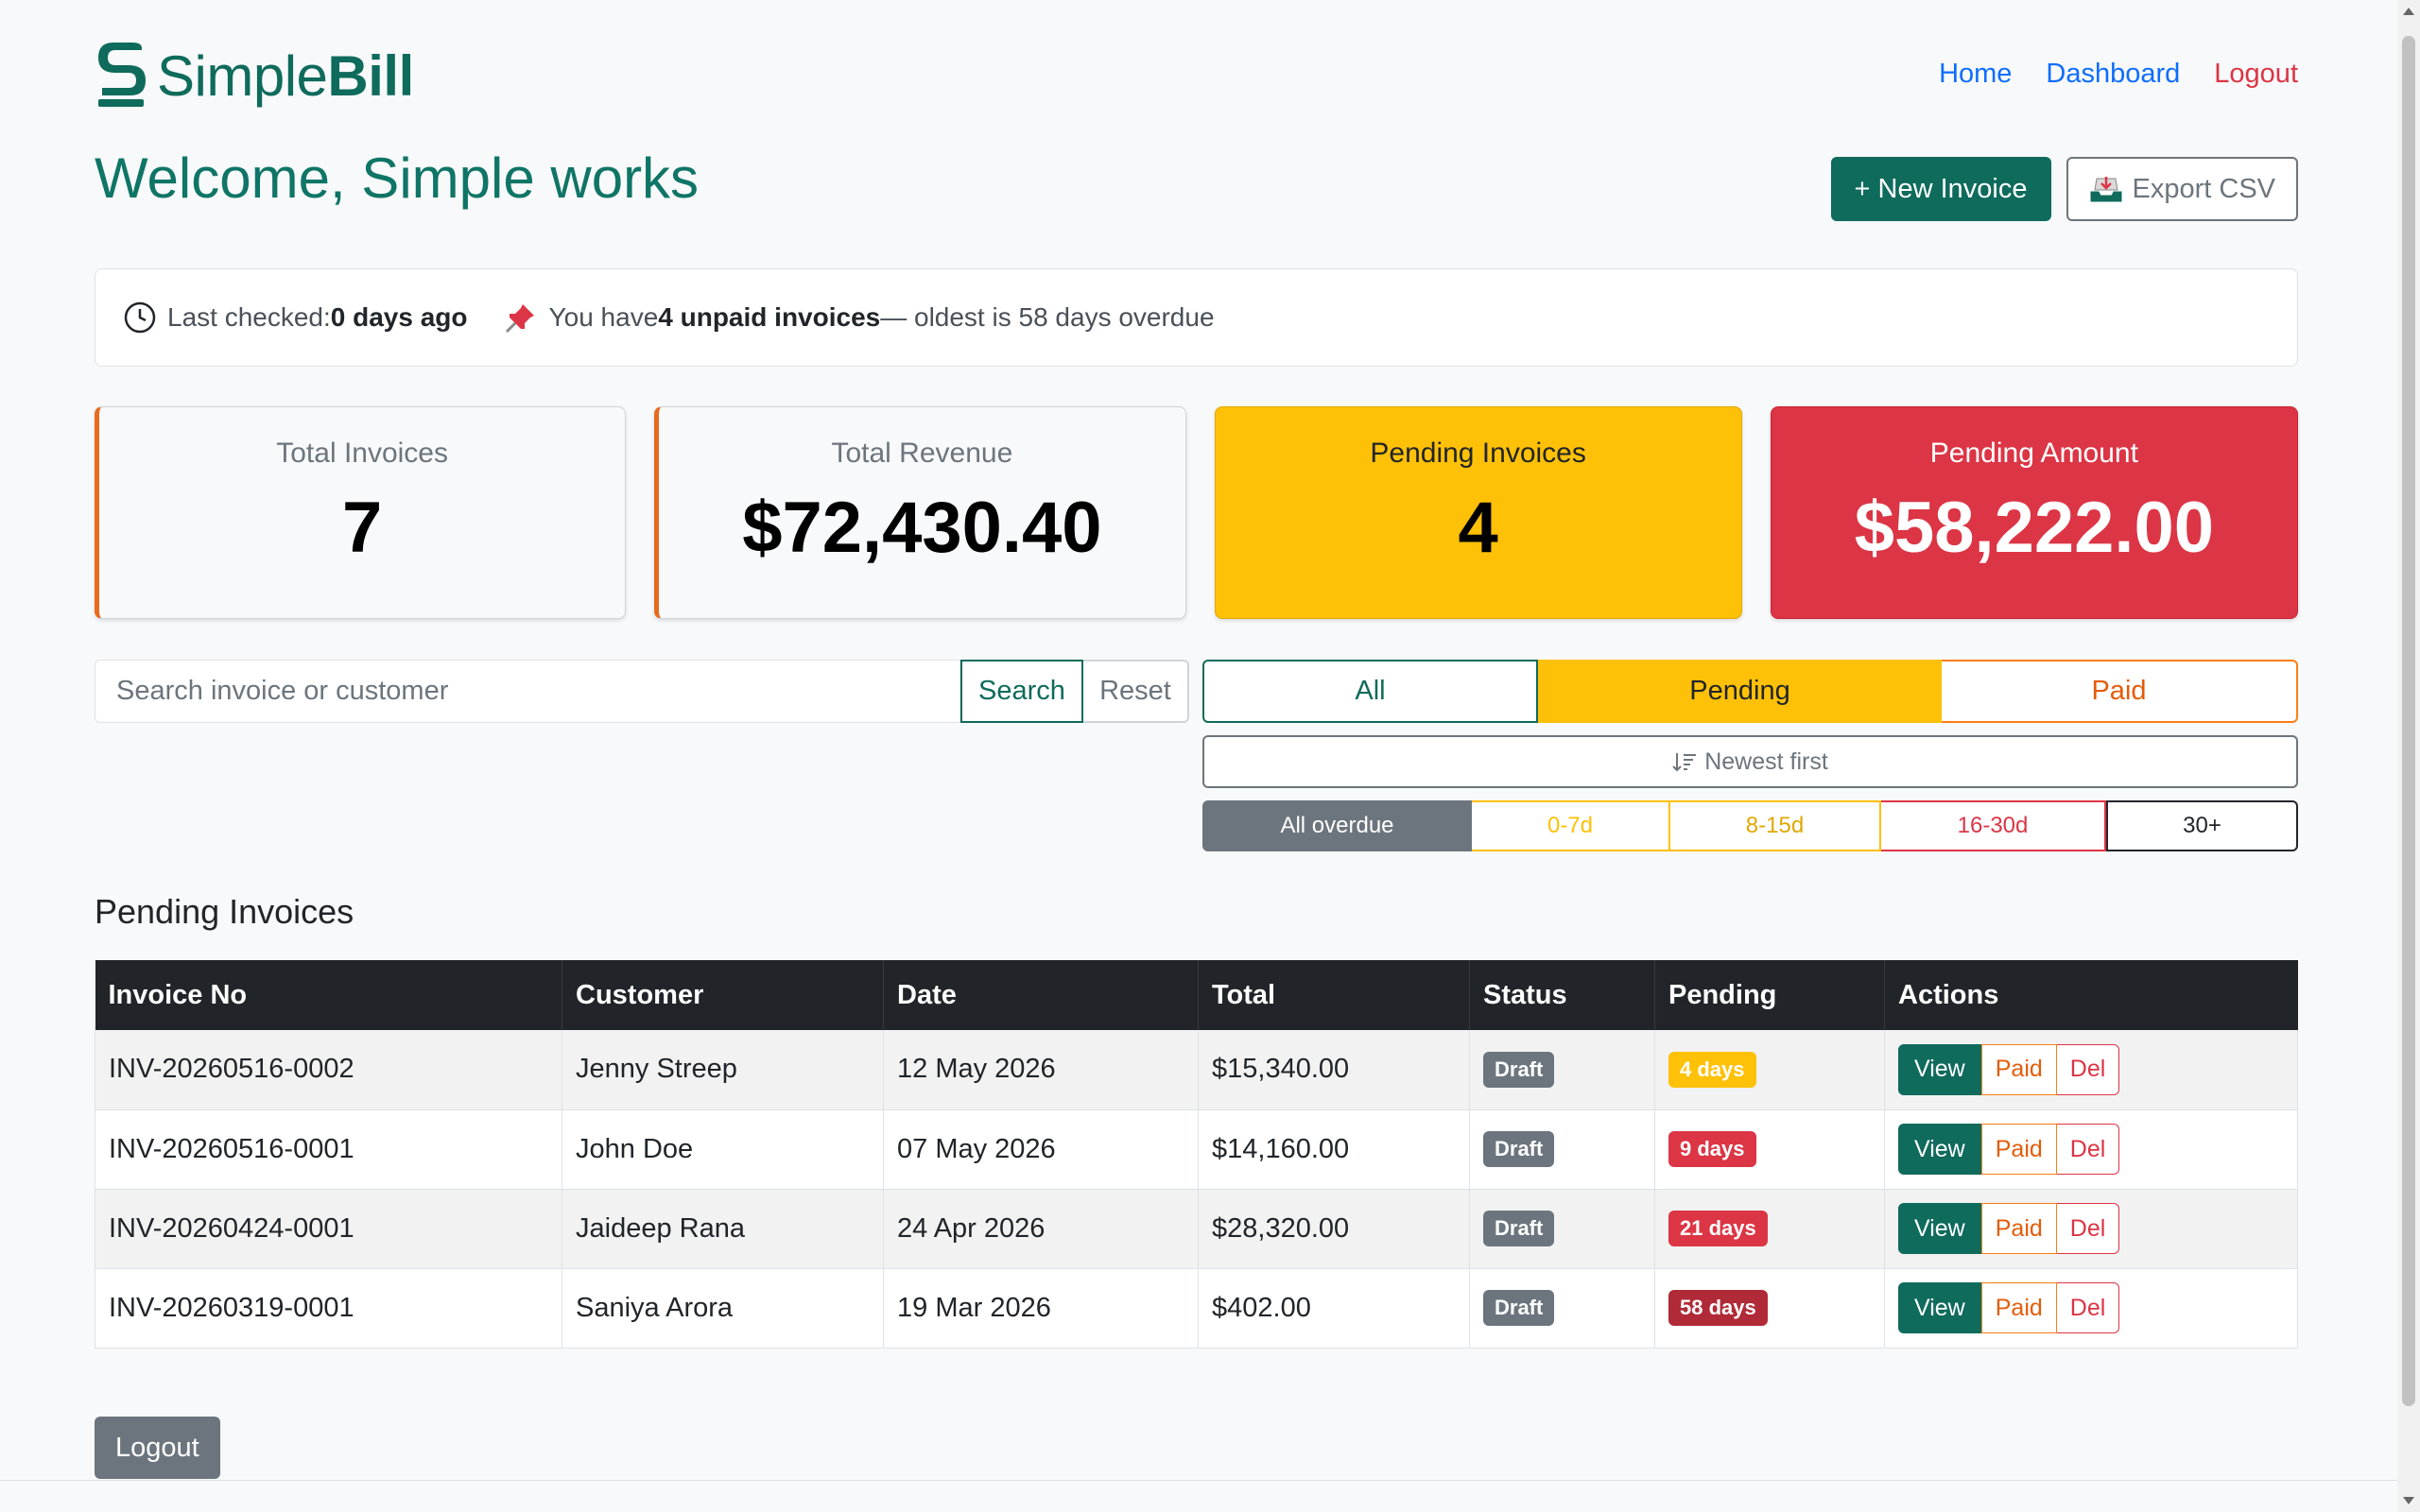  I want to click on card-label: Pending Amount, so click(2033, 453).